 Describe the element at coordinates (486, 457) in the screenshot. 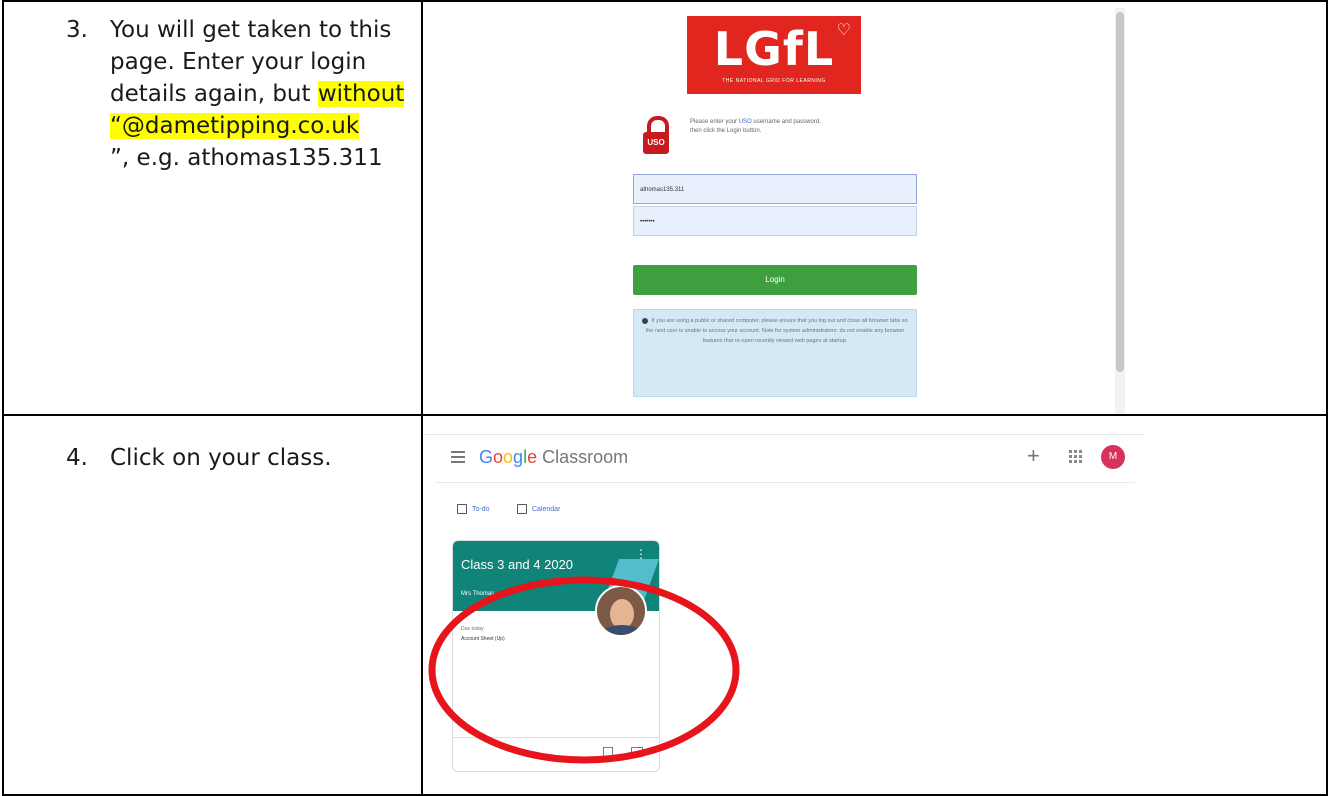

I see `brand-letter: G` at that location.